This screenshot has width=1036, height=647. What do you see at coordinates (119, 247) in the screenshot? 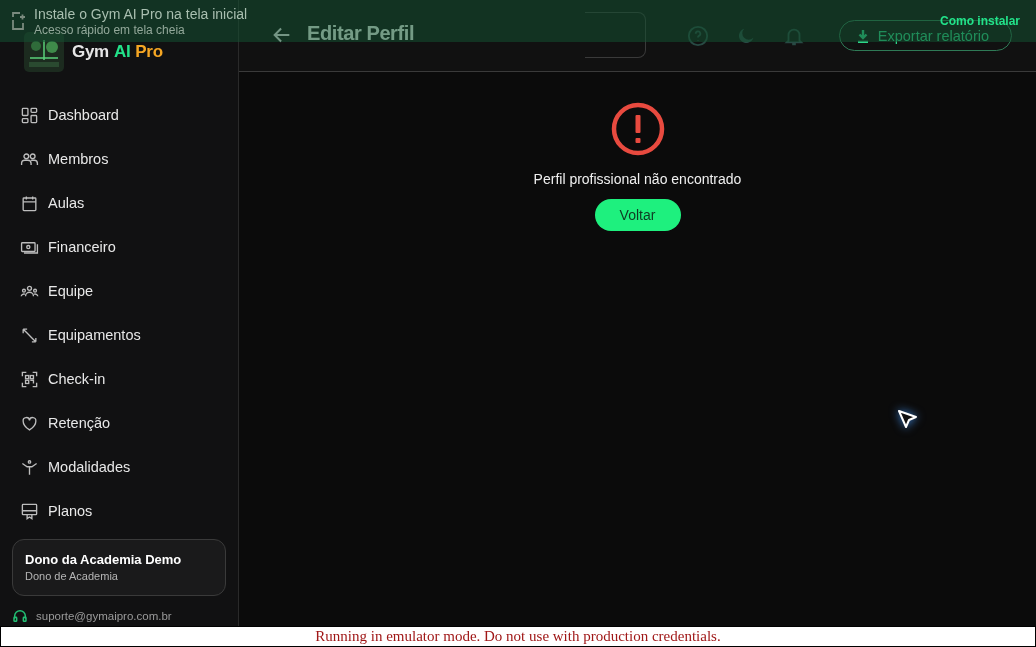
I see `nav-item: Financeiro` at bounding box center [119, 247].